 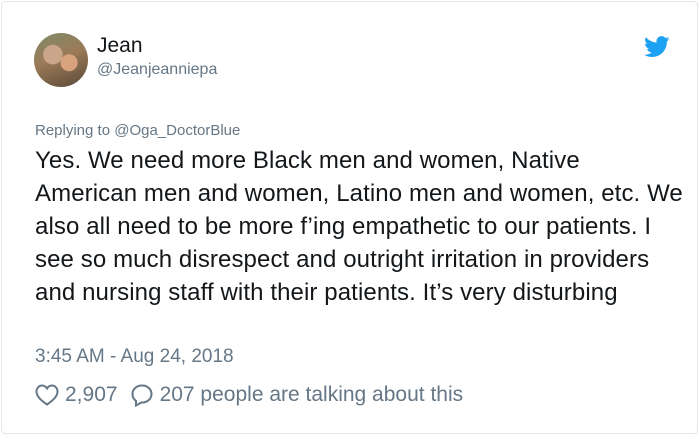 What do you see at coordinates (657, 47) in the screenshot?
I see `twitter-bird-icon` at bounding box center [657, 47].